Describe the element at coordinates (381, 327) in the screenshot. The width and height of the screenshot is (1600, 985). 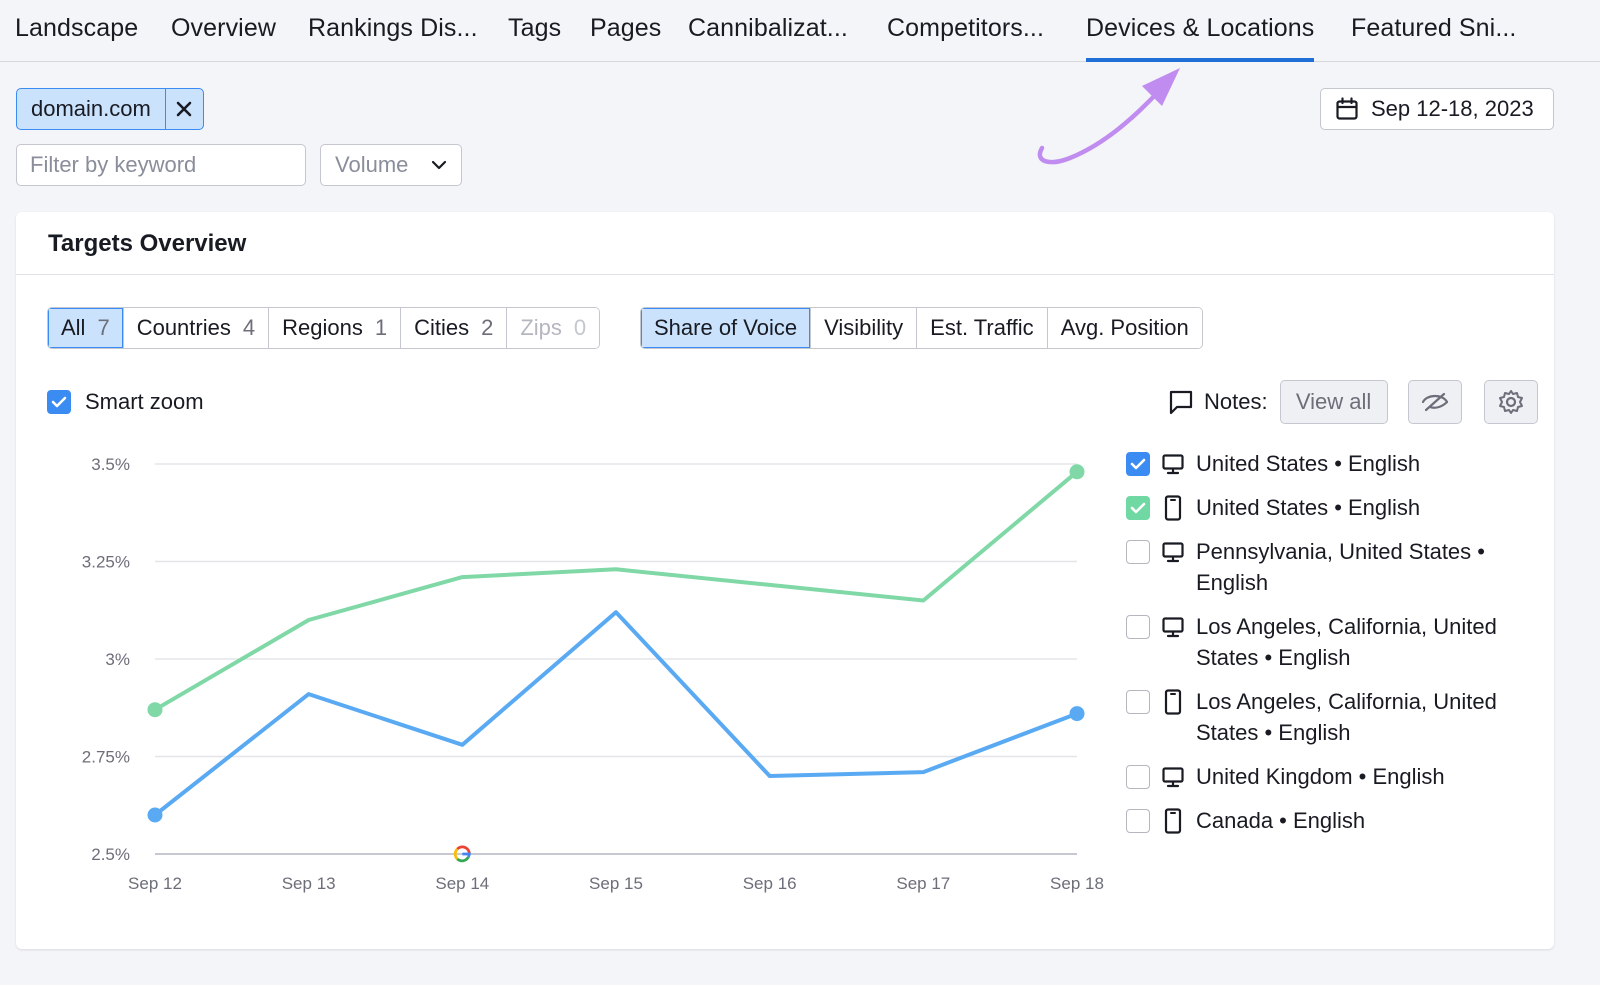
I see `target-filter-count: 1` at that location.